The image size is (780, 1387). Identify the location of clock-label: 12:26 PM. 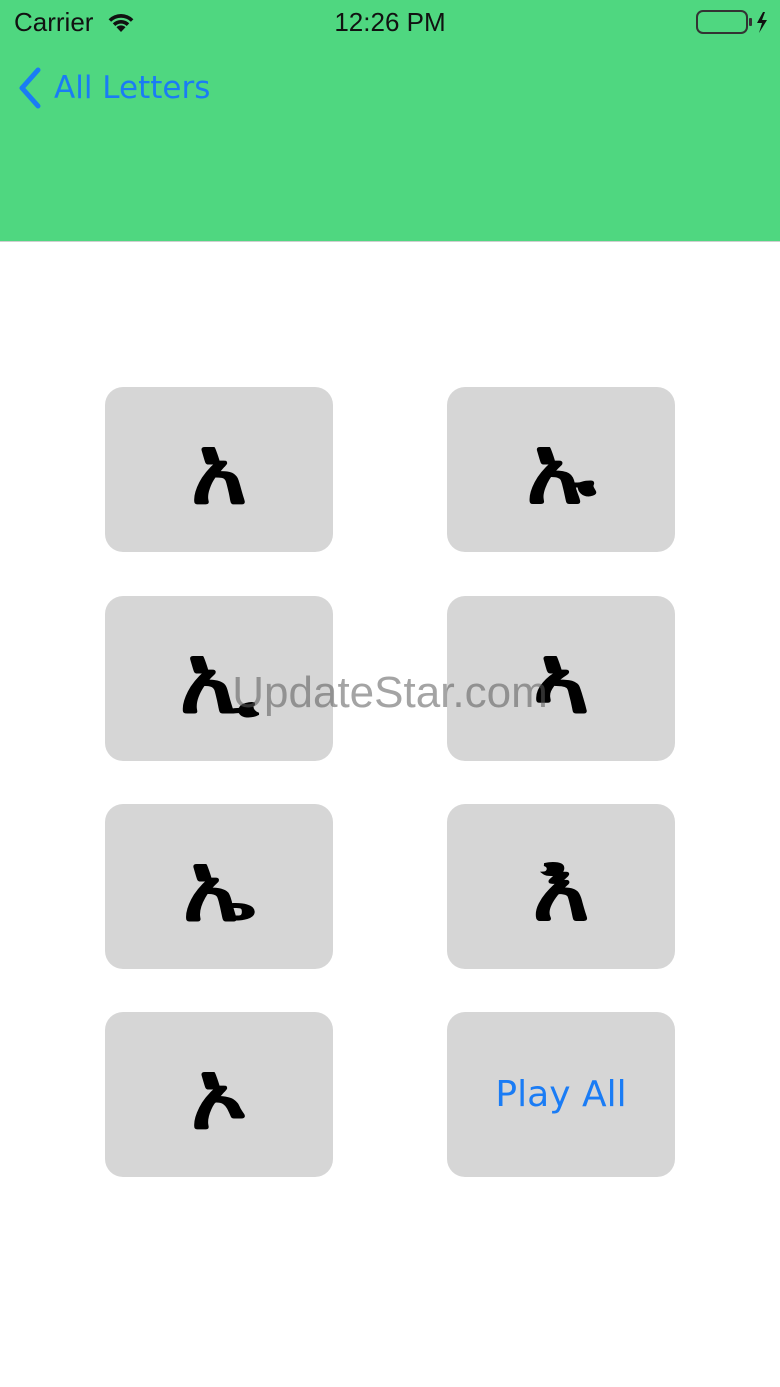
(390, 22).